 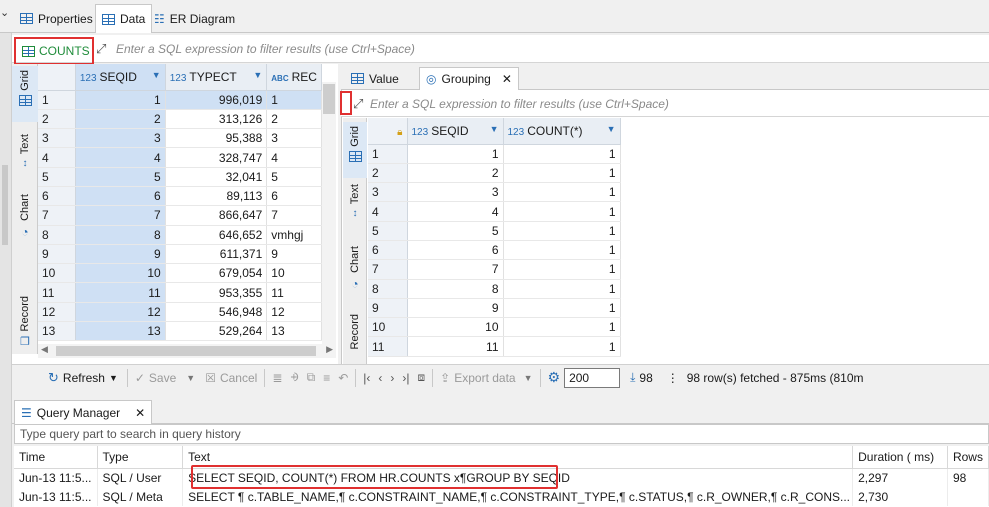 I want to click on column-header-count: 123 COUNT(*) ▼, so click(x=562, y=131).